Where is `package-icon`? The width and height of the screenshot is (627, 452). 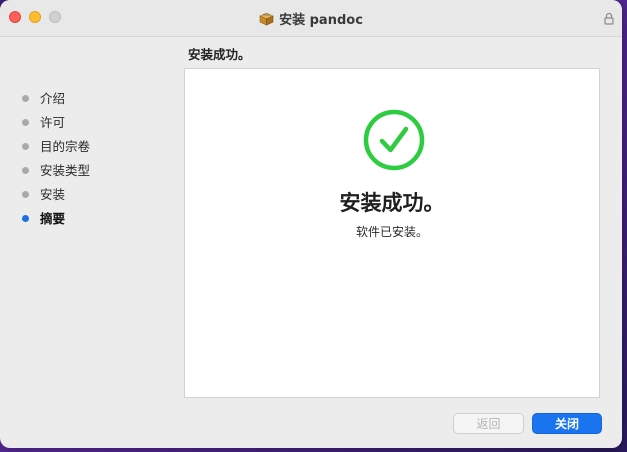
package-icon is located at coordinates (266, 21).